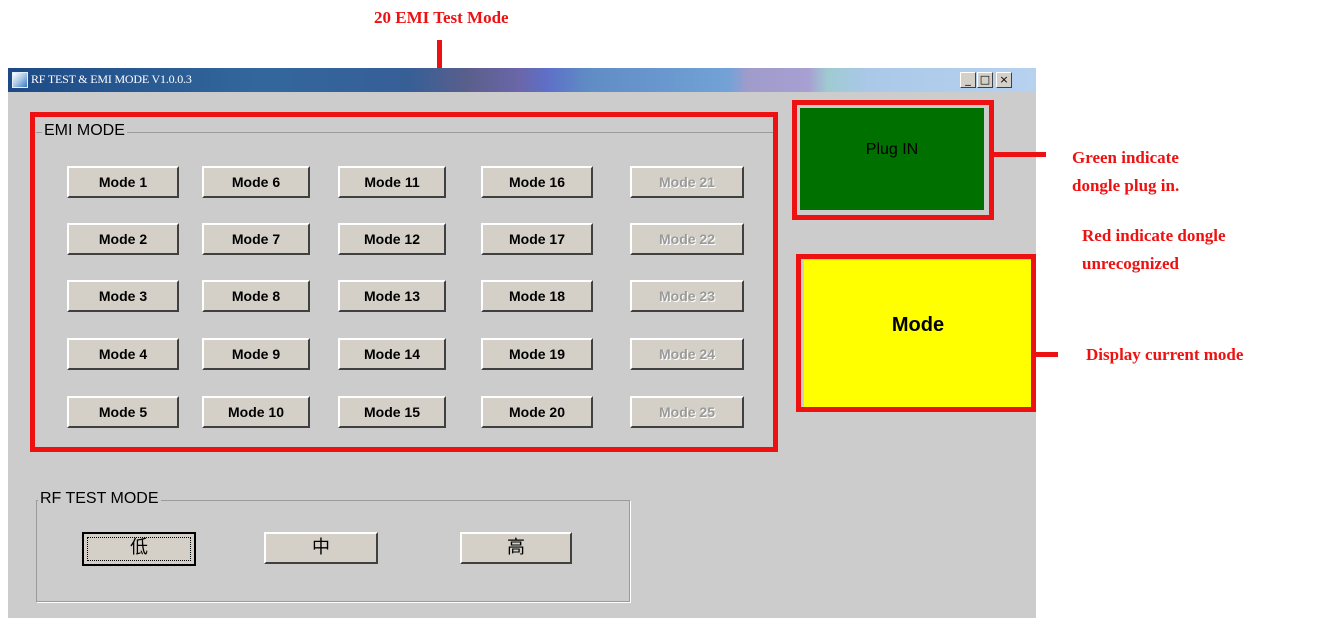 This screenshot has width=1328, height=619. What do you see at coordinates (1125, 157) in the screenshot?
I see `annotation-plug-line1: Green indicate` at bounding box center [1125, 157].